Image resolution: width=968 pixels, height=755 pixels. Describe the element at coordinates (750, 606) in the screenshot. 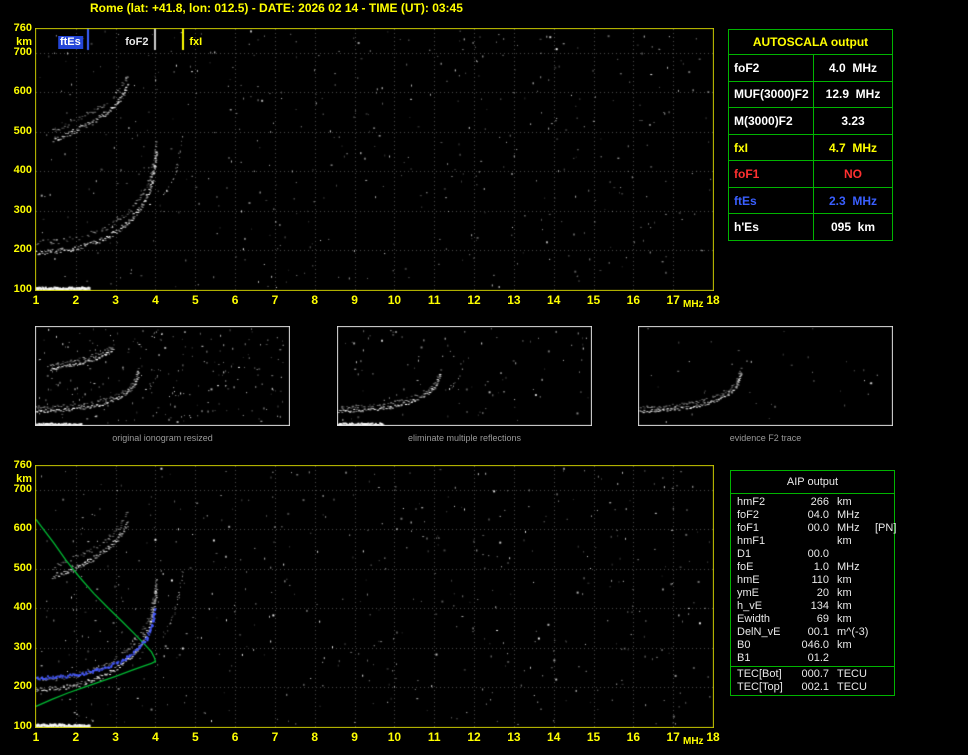

I see `aip-row-label: h_vE` at that location.